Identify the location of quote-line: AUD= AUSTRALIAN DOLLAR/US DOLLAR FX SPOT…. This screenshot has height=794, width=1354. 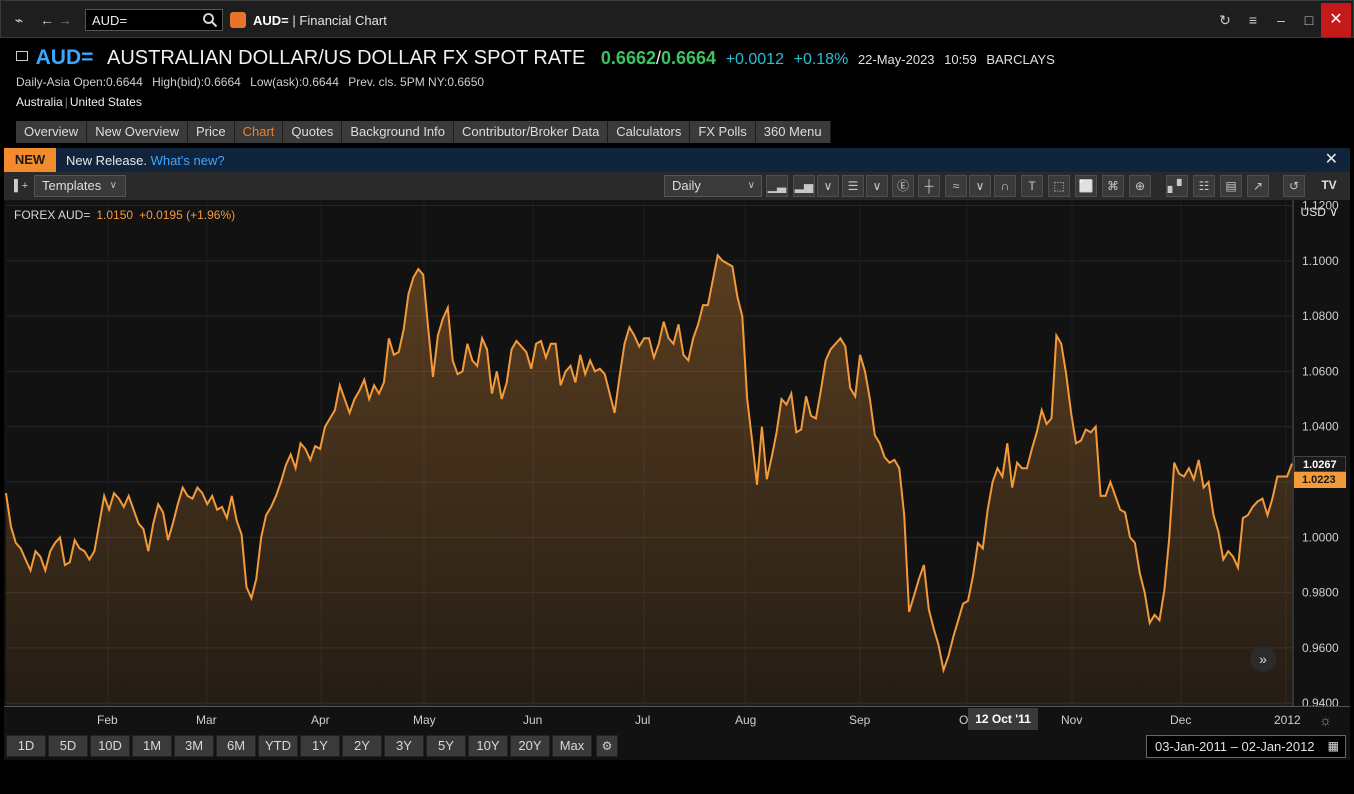
(535, 59).